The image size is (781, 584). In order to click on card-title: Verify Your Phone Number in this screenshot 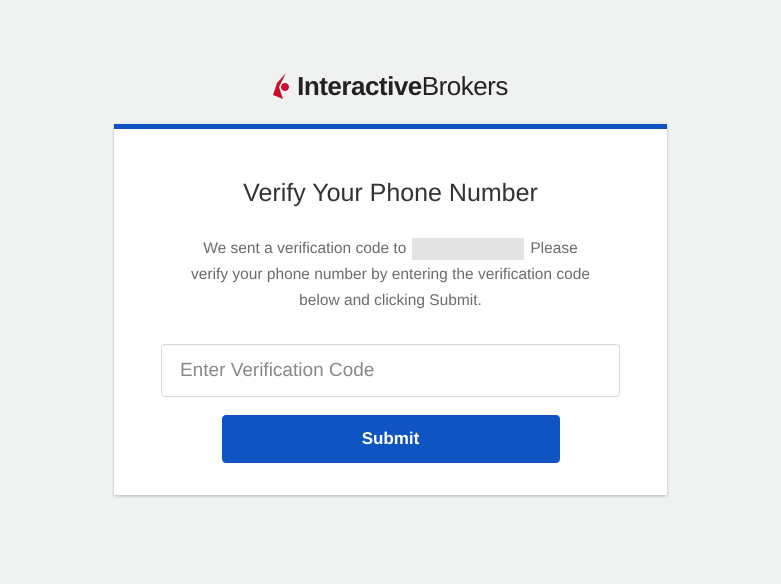, I will do `click(390, 193)`.